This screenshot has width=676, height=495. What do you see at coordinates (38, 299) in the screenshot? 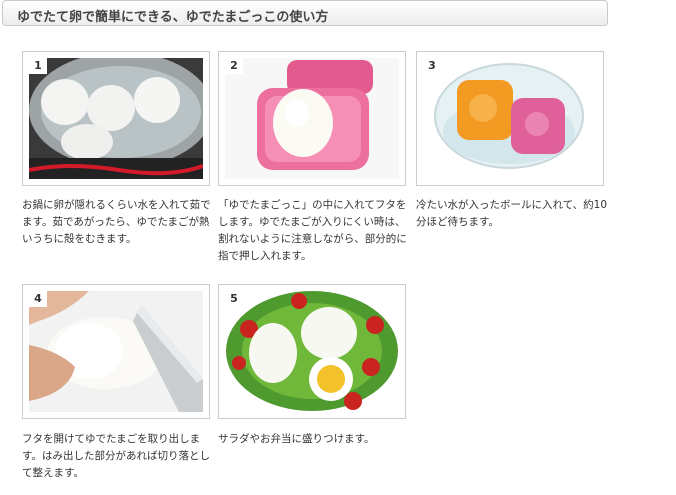
I see `step-4-number-badge: 4` at bounding box center [38, 299].